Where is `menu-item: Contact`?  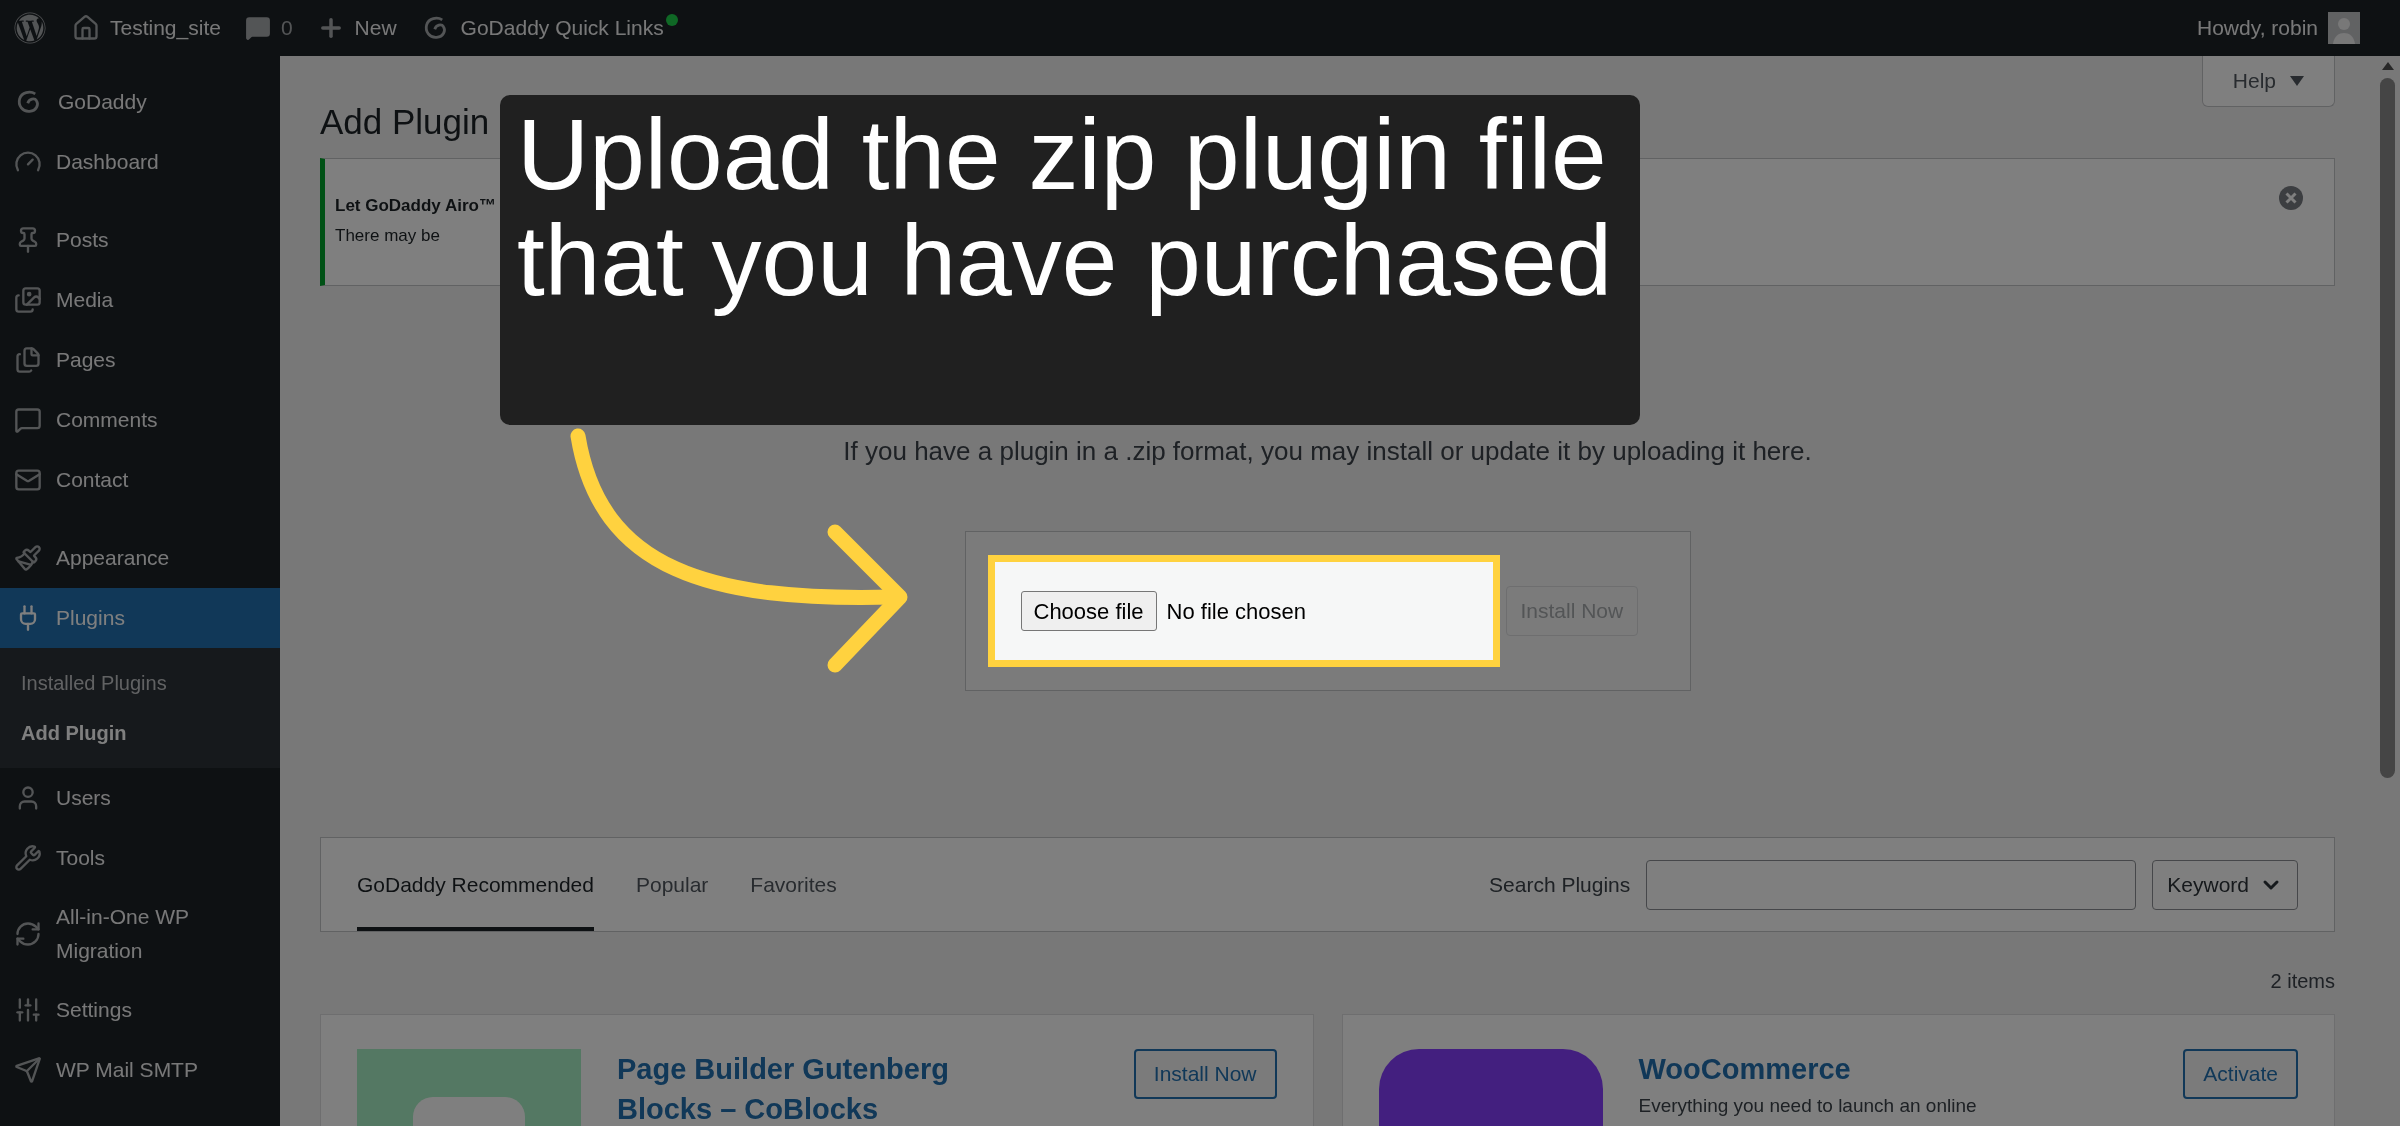 menu-item: Contact is located at coordinates (140, 480).